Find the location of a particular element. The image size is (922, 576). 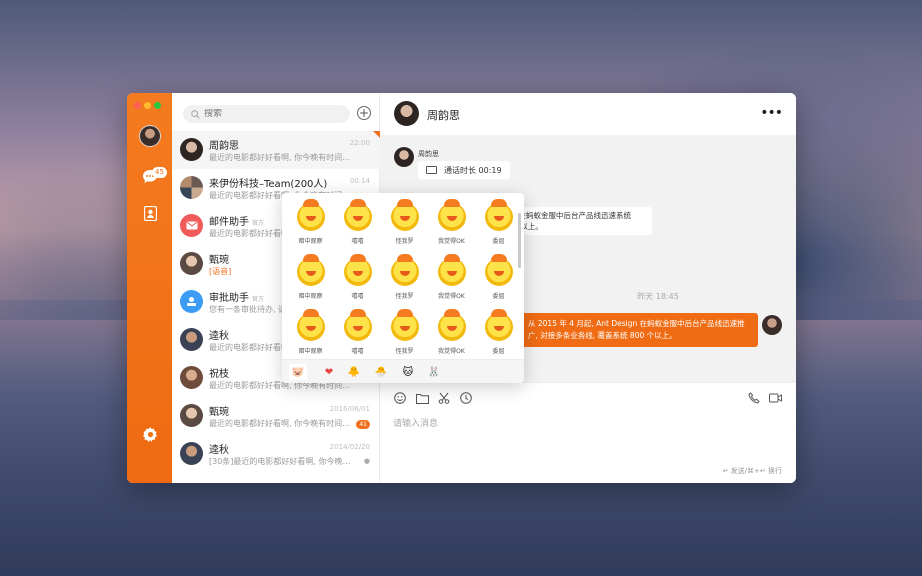

video-call-icon is located at coordinates (775, 398).